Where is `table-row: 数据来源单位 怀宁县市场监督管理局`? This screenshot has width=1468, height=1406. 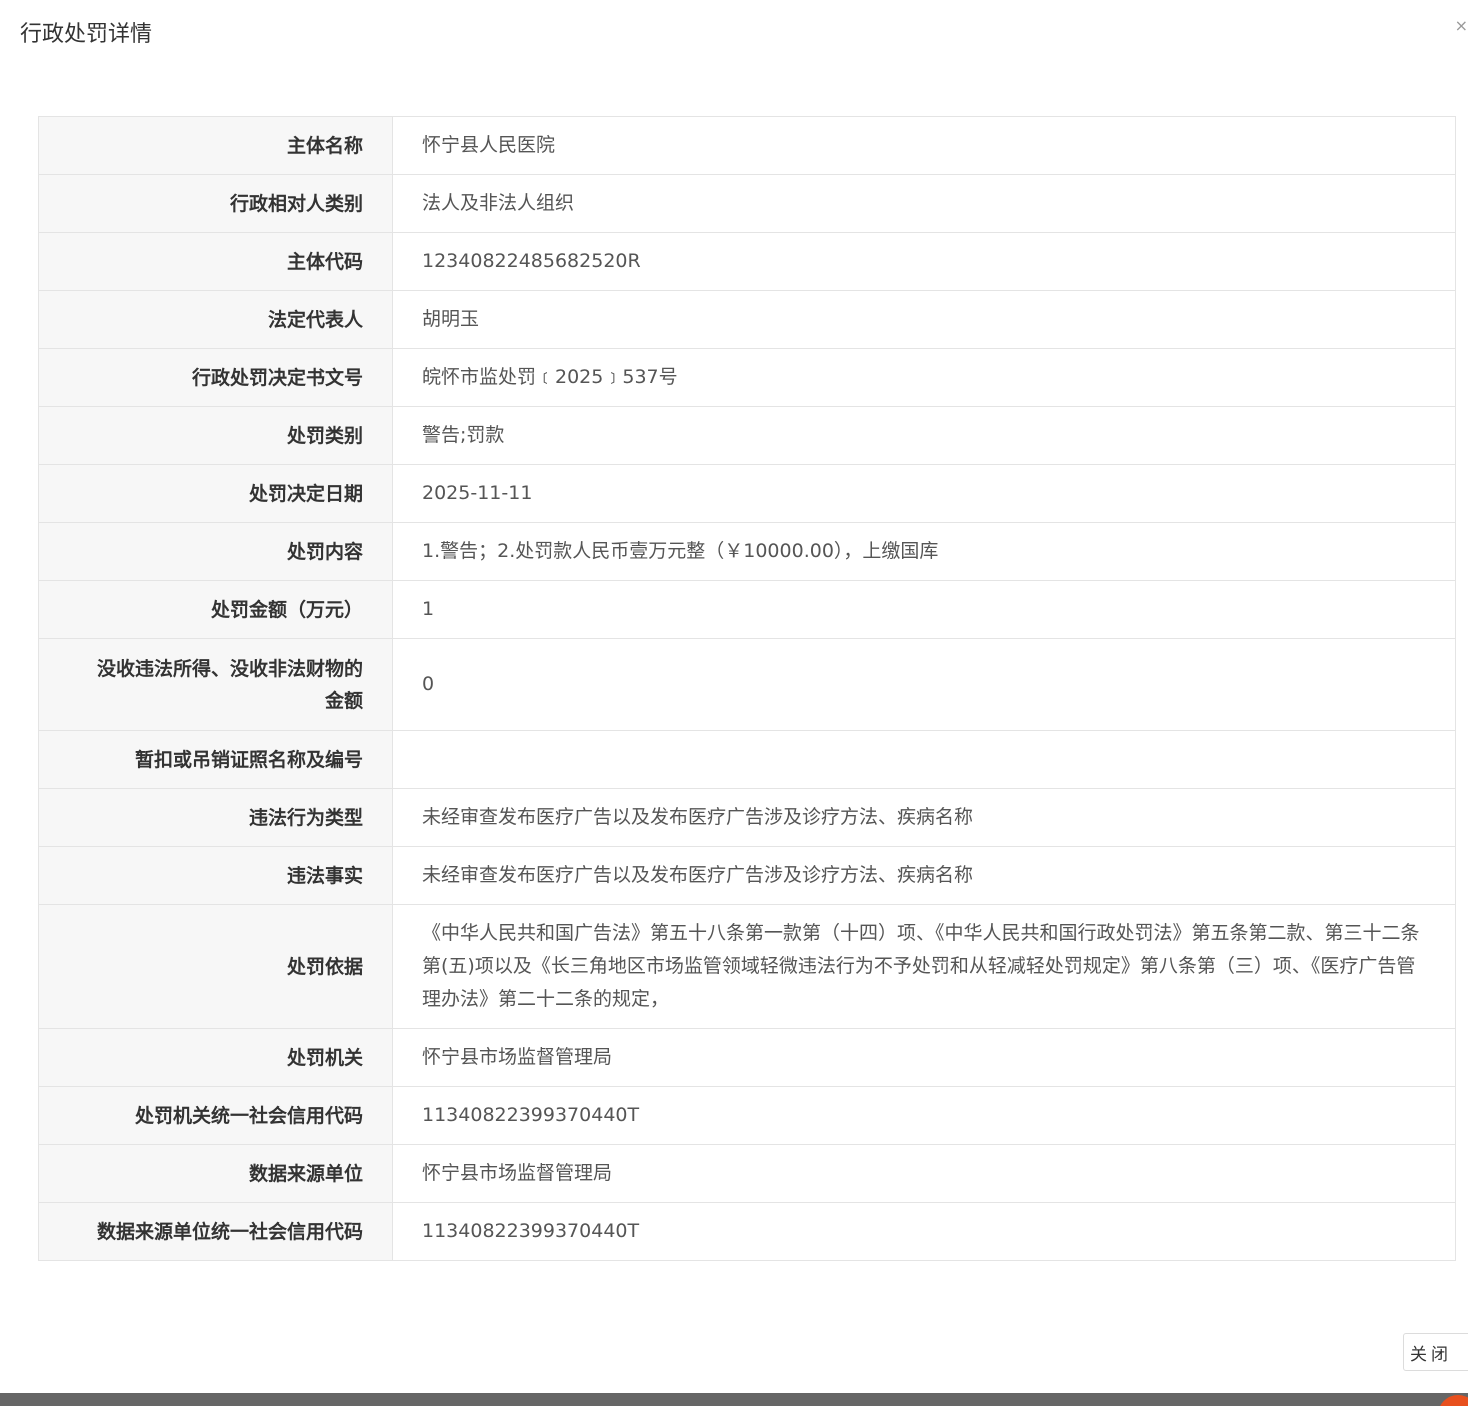
table-row: 数据来源单位 怀宁县市场监督管理局 is located at coordinates (747, 1173).